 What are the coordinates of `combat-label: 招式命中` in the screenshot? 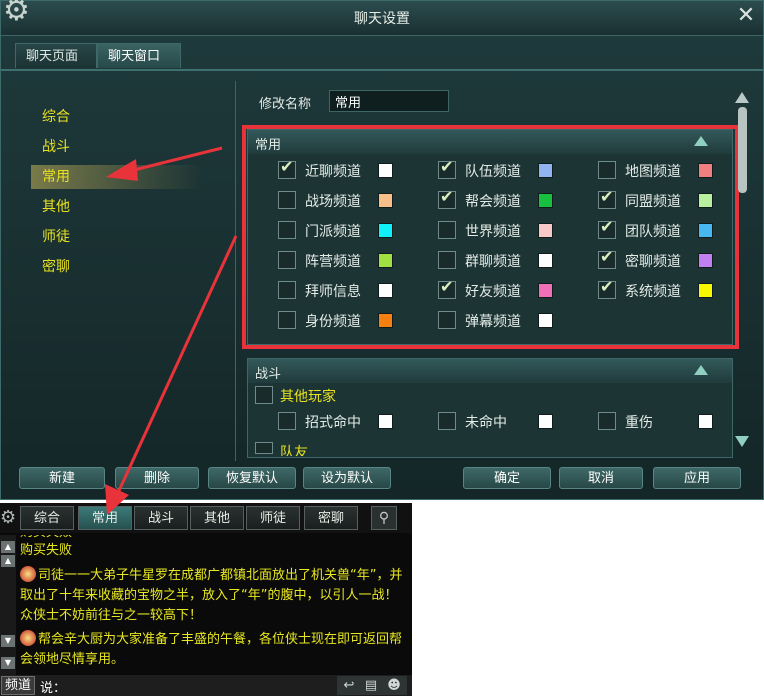 It's located at (333, 423).